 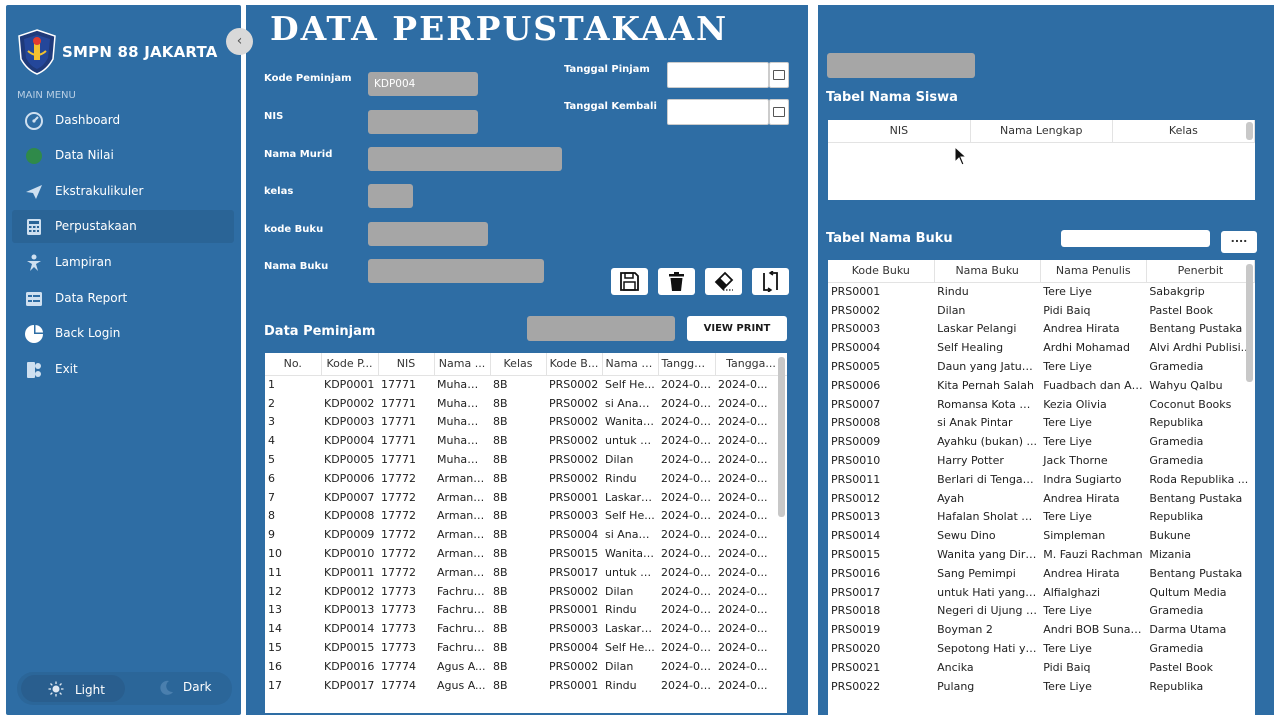 What do you see at coordinates (718, 112) in the screenshot?
I see `tanggal-kembali-field` at bounding box center [718, 112].